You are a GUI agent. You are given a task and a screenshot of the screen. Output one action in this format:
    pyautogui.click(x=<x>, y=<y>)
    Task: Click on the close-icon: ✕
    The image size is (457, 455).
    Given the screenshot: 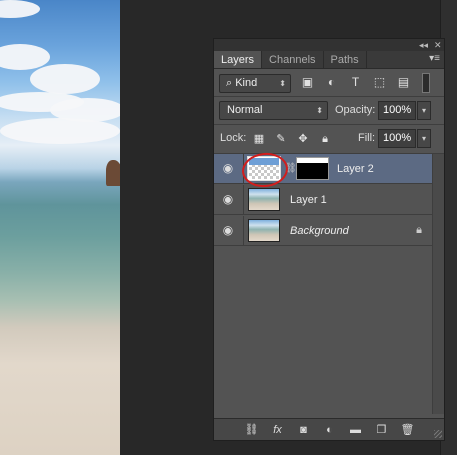 What is the action you would take?
    pyautogui.click(x=438, y=45)
    